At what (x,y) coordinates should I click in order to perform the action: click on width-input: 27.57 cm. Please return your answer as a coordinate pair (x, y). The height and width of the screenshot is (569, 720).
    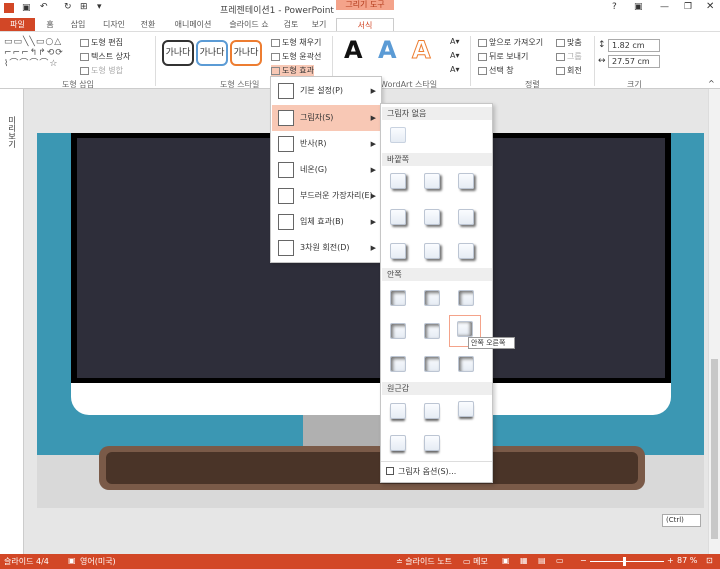
    Looking at the image, I should click on (634, 61).